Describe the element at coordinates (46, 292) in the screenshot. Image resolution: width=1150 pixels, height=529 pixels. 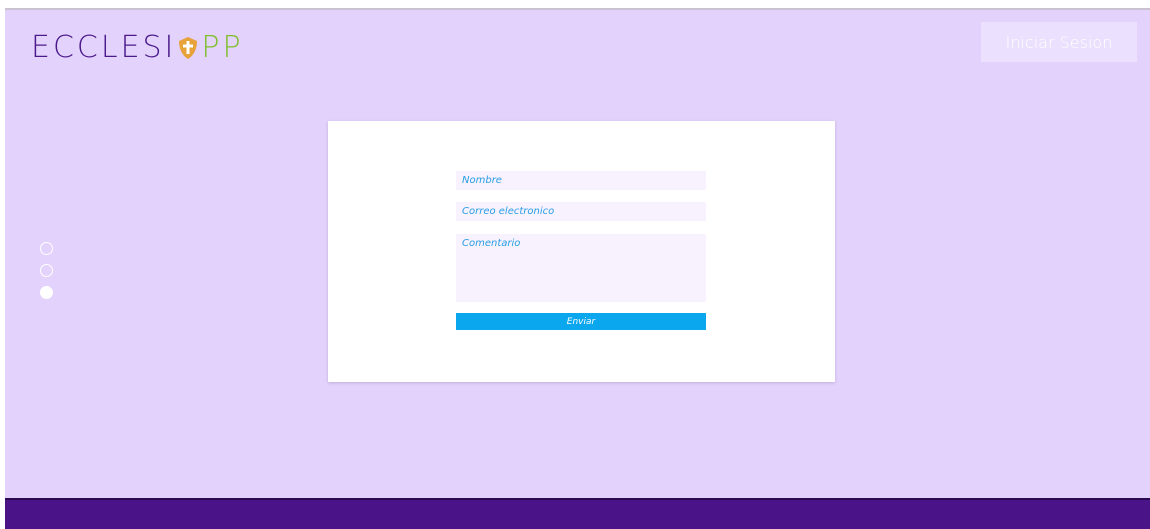
I see `slider-dot-3-active` at that location.